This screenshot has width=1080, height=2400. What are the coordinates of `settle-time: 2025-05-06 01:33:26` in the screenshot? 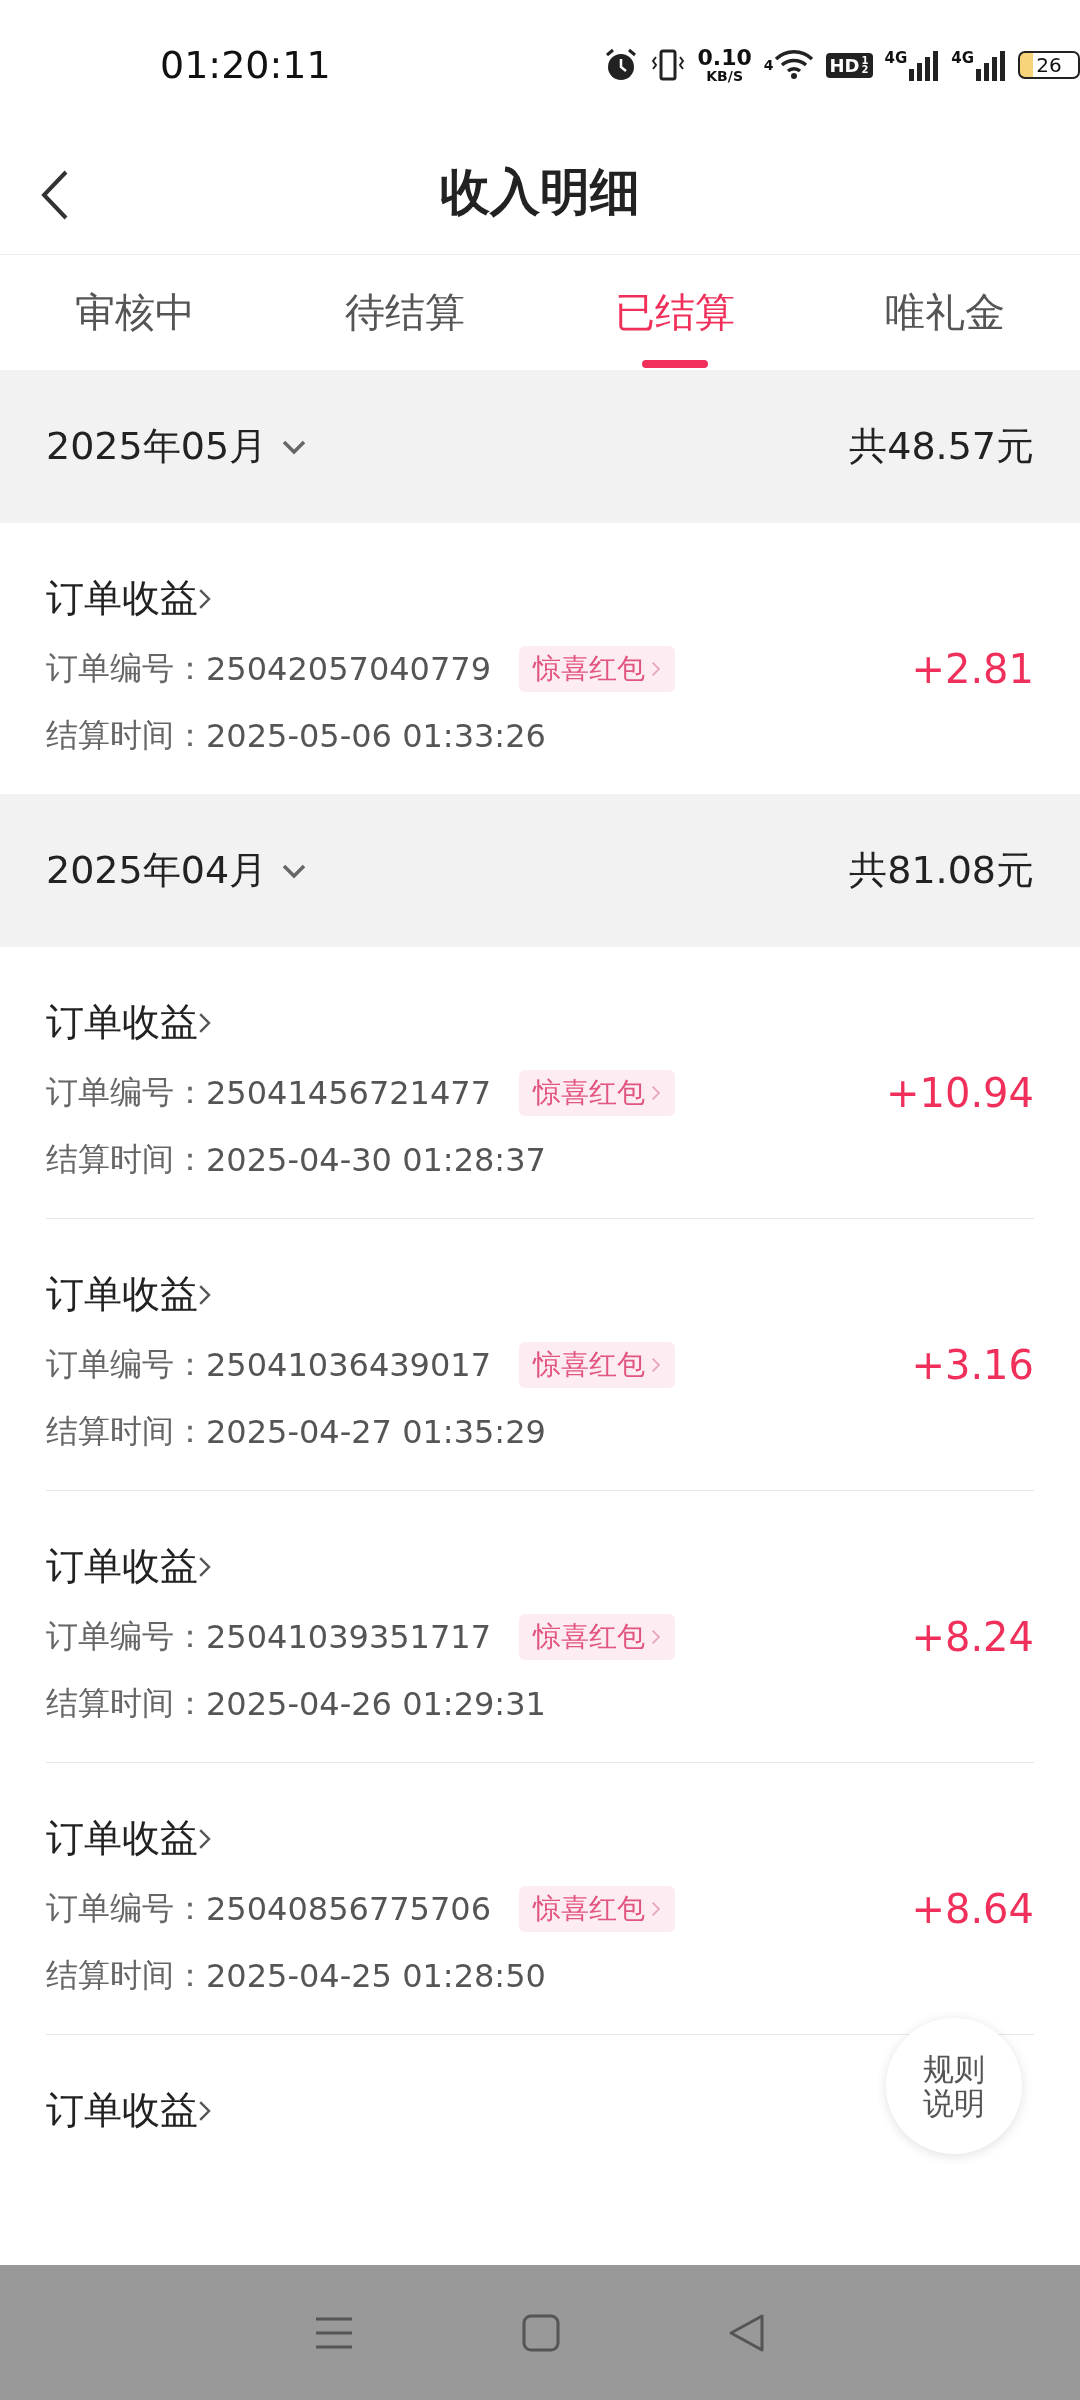 It's located at (376, 736).